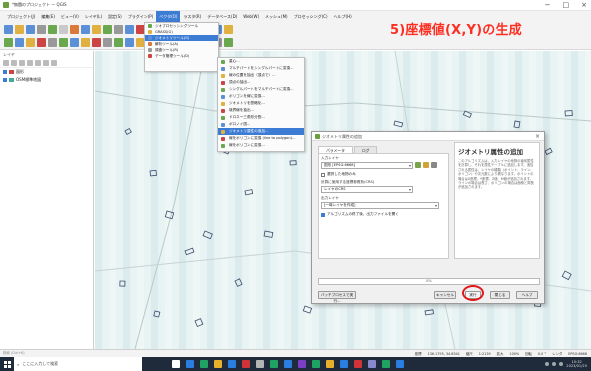 Image resolution: width=591 pixels, height=371 pixels. I want to click on acrobat-icon, so click(358, 364).